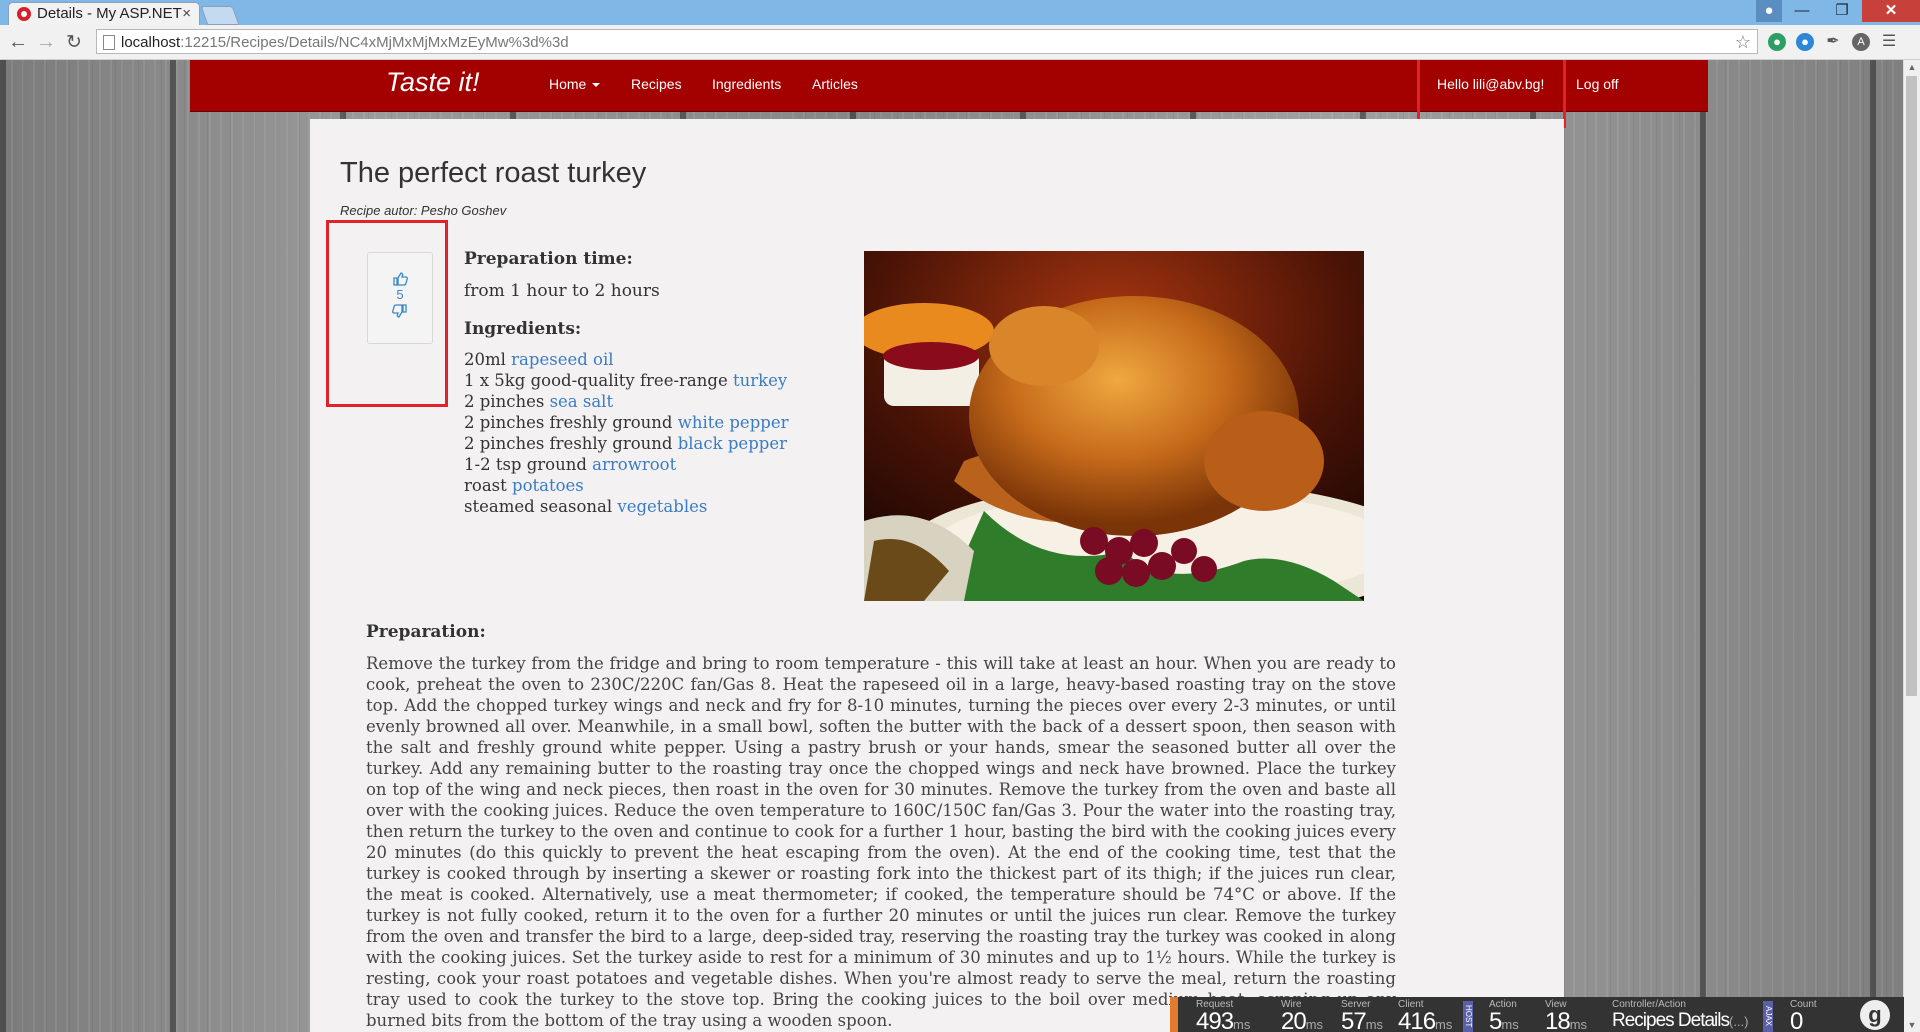  I want to click on vote-highlight-box, so click(387, 313).